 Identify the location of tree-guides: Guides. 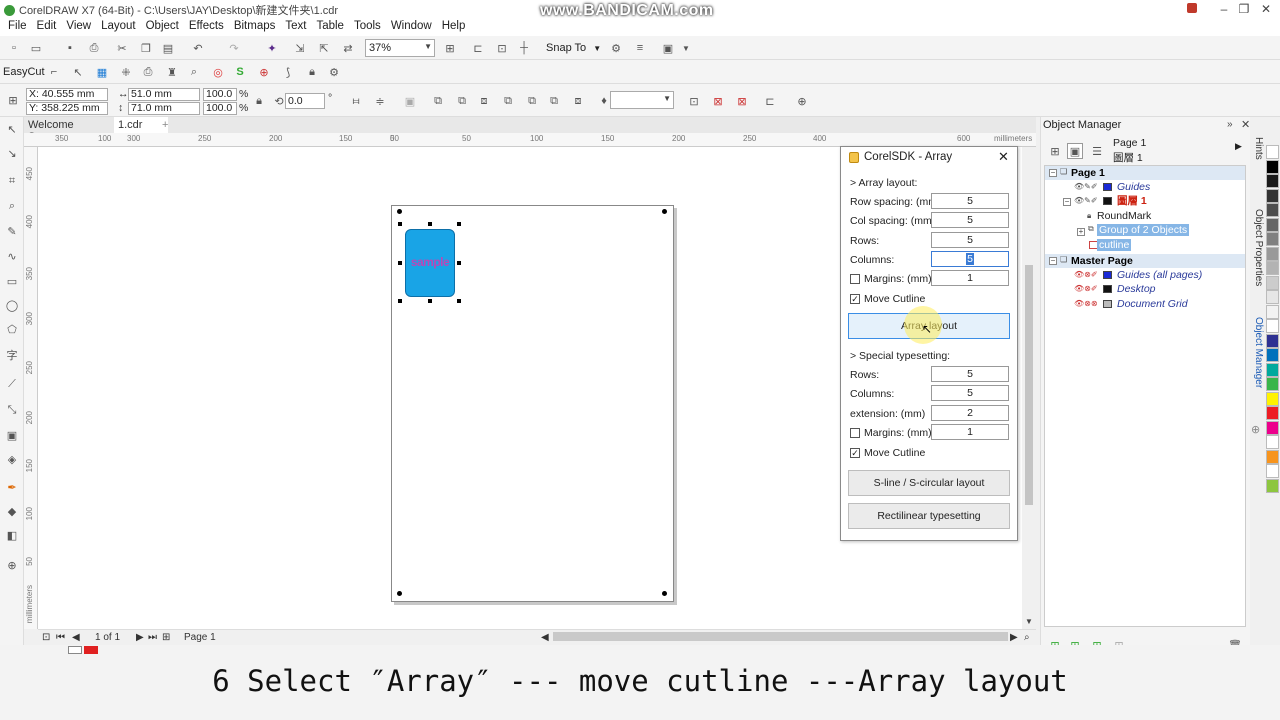
(1133, 187).